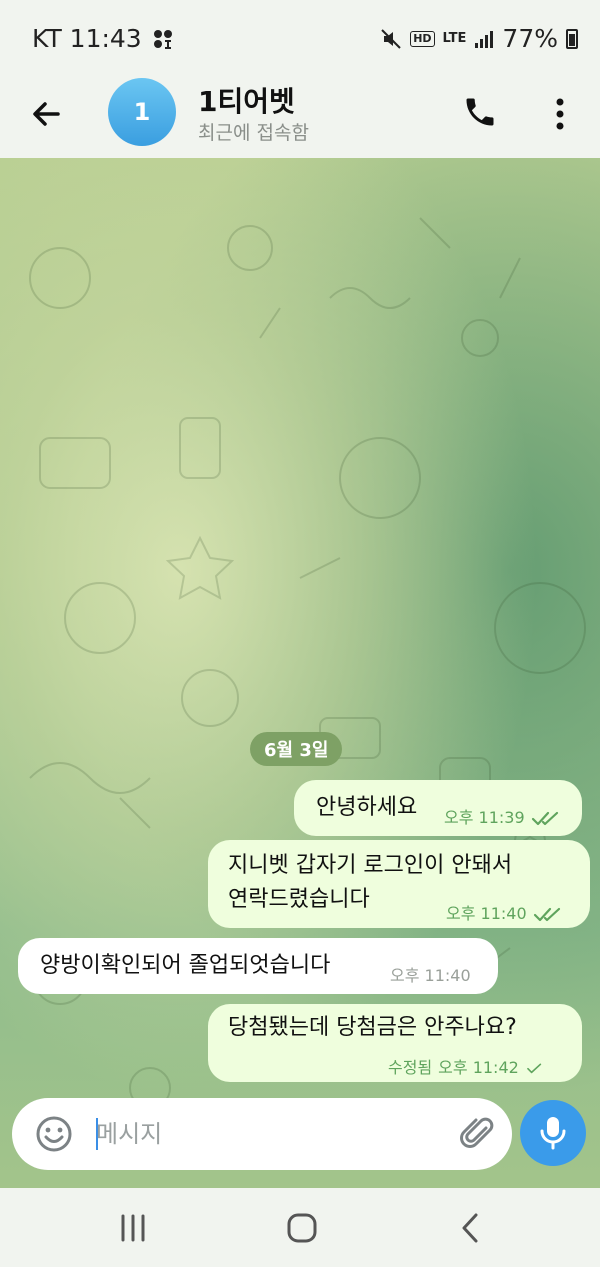 The image size is (600, 1267). I want to click on chat-title: 1티어벳, so click(246, 100).